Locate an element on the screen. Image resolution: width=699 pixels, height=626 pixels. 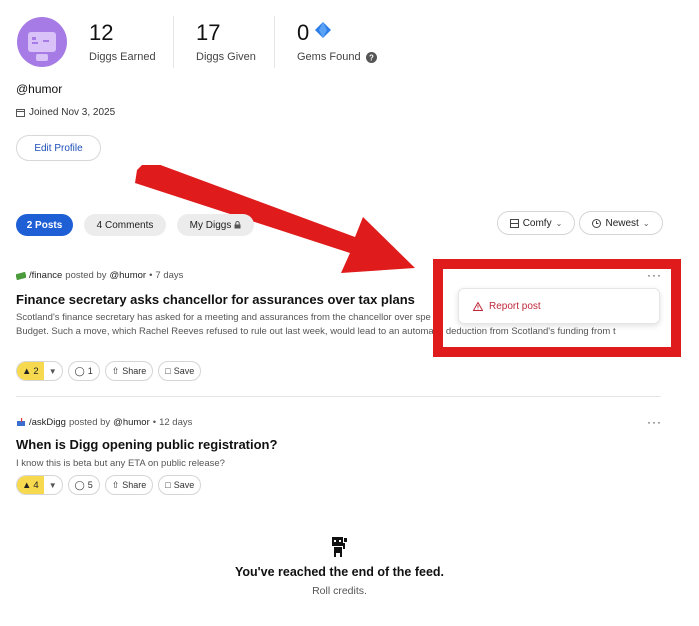
tab-my-diggs-label: My Diggs is located at coordinates (210, 225).